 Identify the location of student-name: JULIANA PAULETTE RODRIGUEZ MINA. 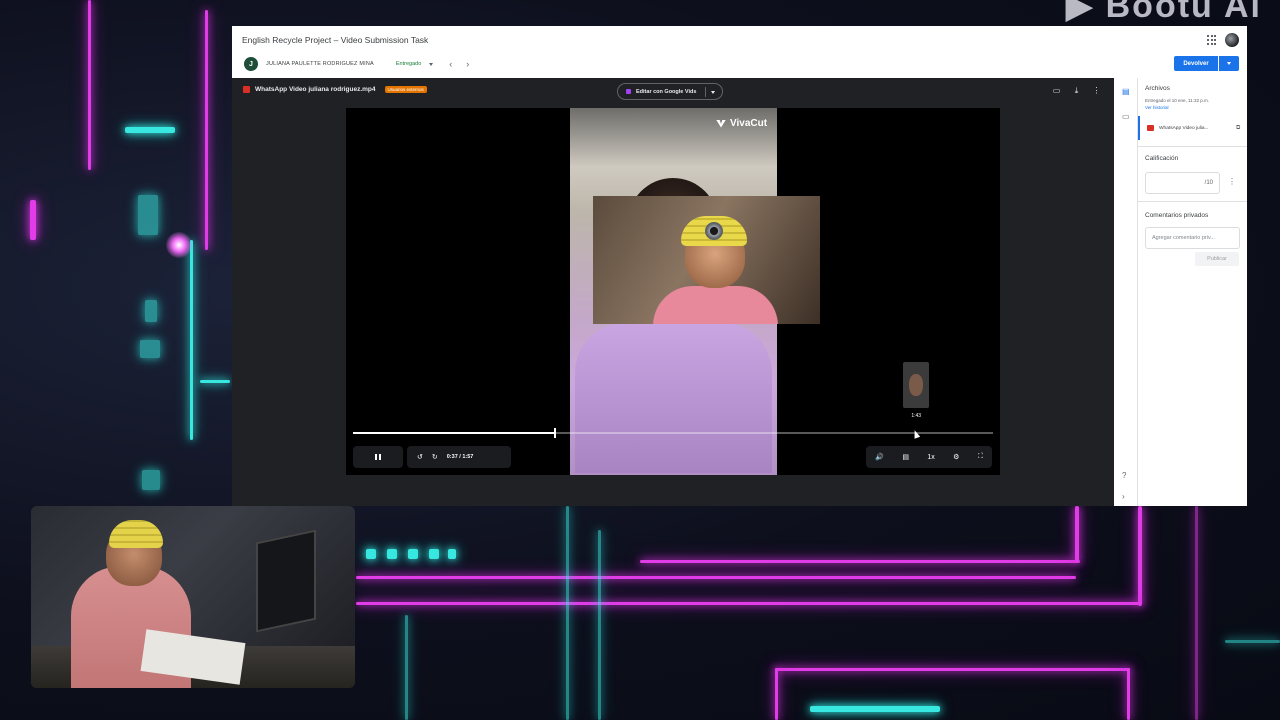
(320, 64).